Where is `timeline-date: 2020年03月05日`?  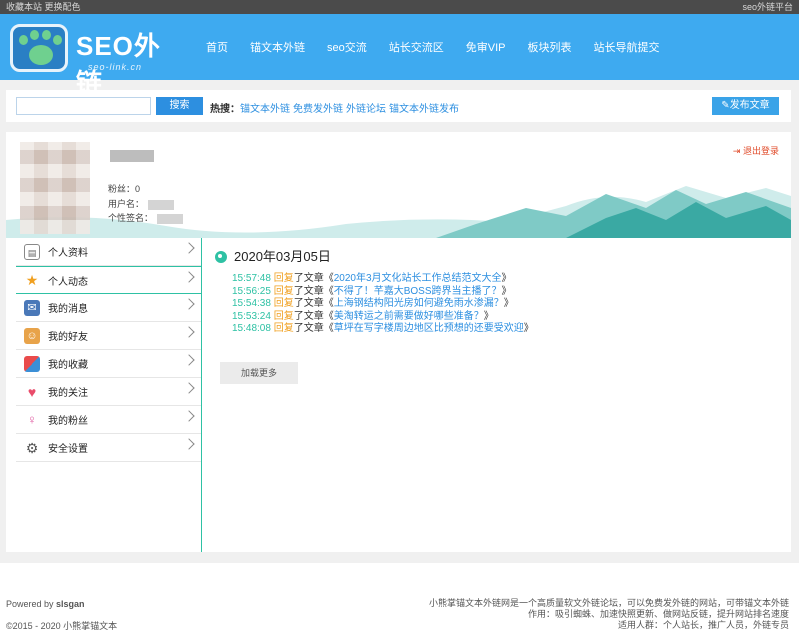 timeline-date: 2020年03月05日 is located at coordinates (282, 256).